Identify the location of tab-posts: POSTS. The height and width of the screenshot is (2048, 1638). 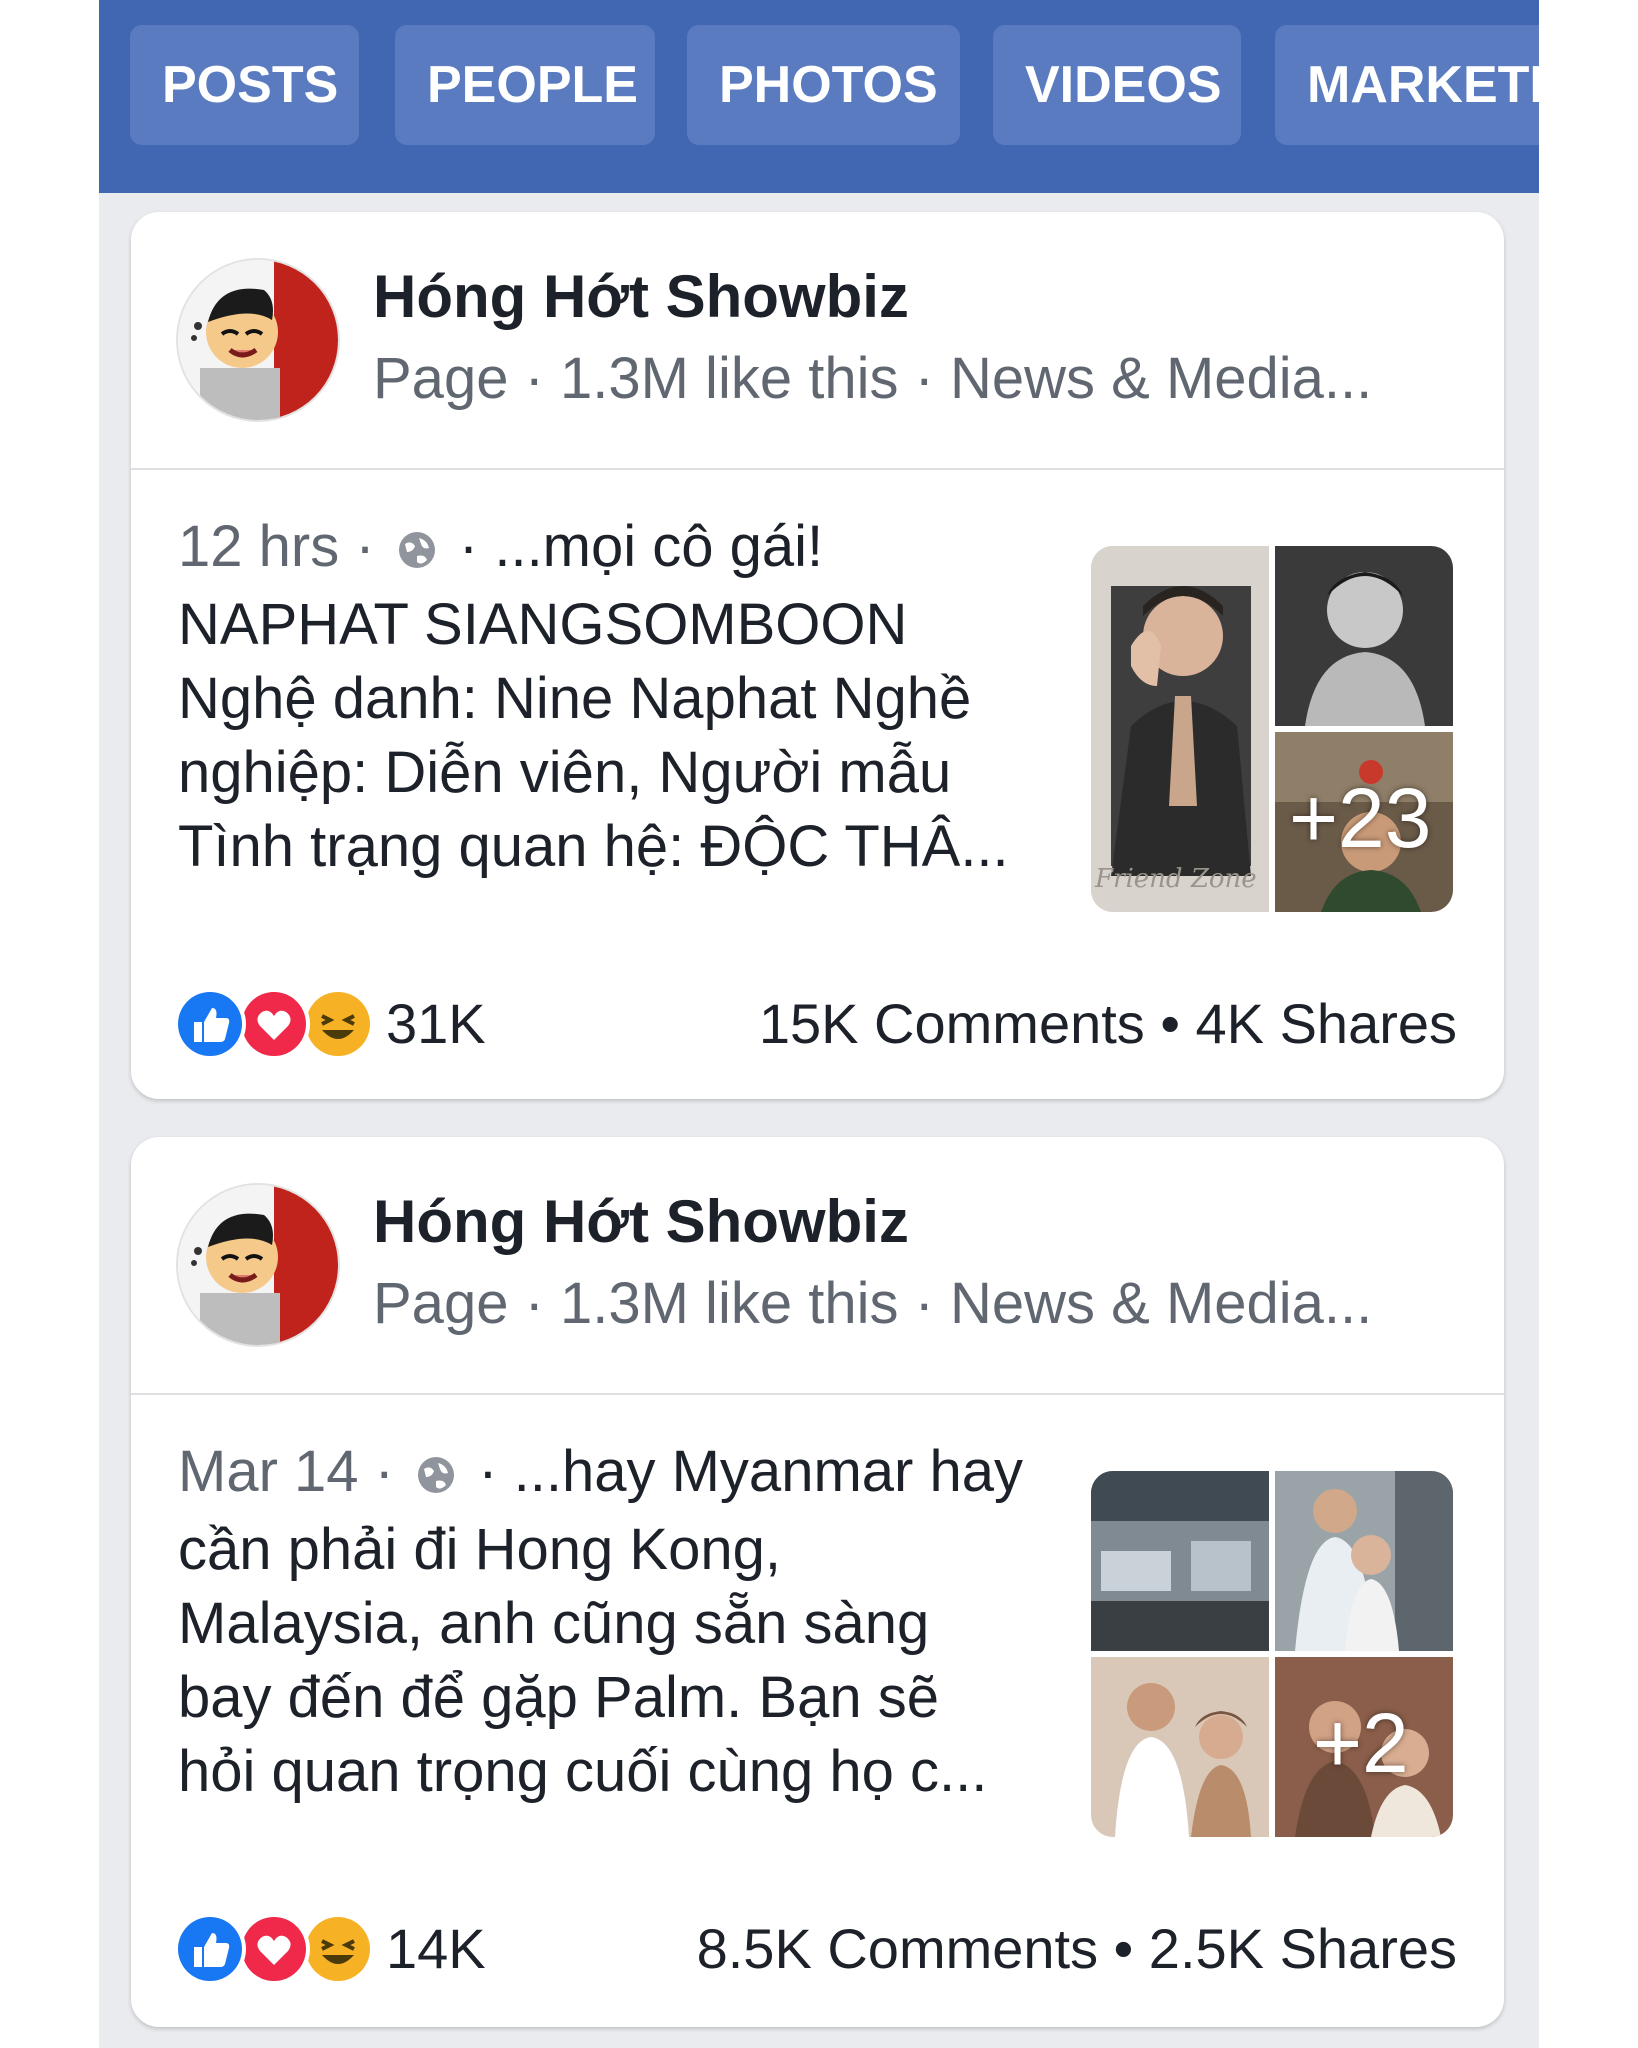
(244, 85).